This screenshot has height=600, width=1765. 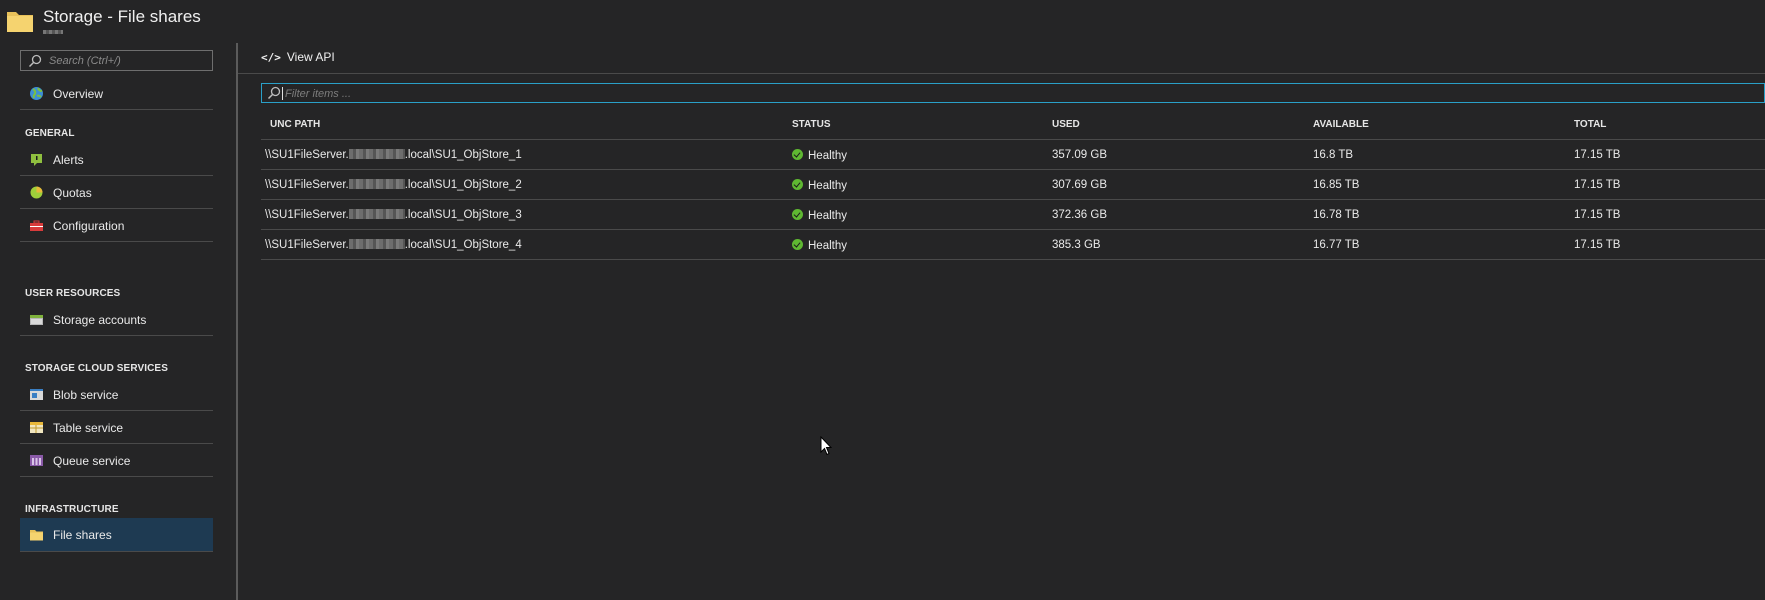 I want to click on sidebar-item-alerts: Alerts, so click(x=116, y=160).